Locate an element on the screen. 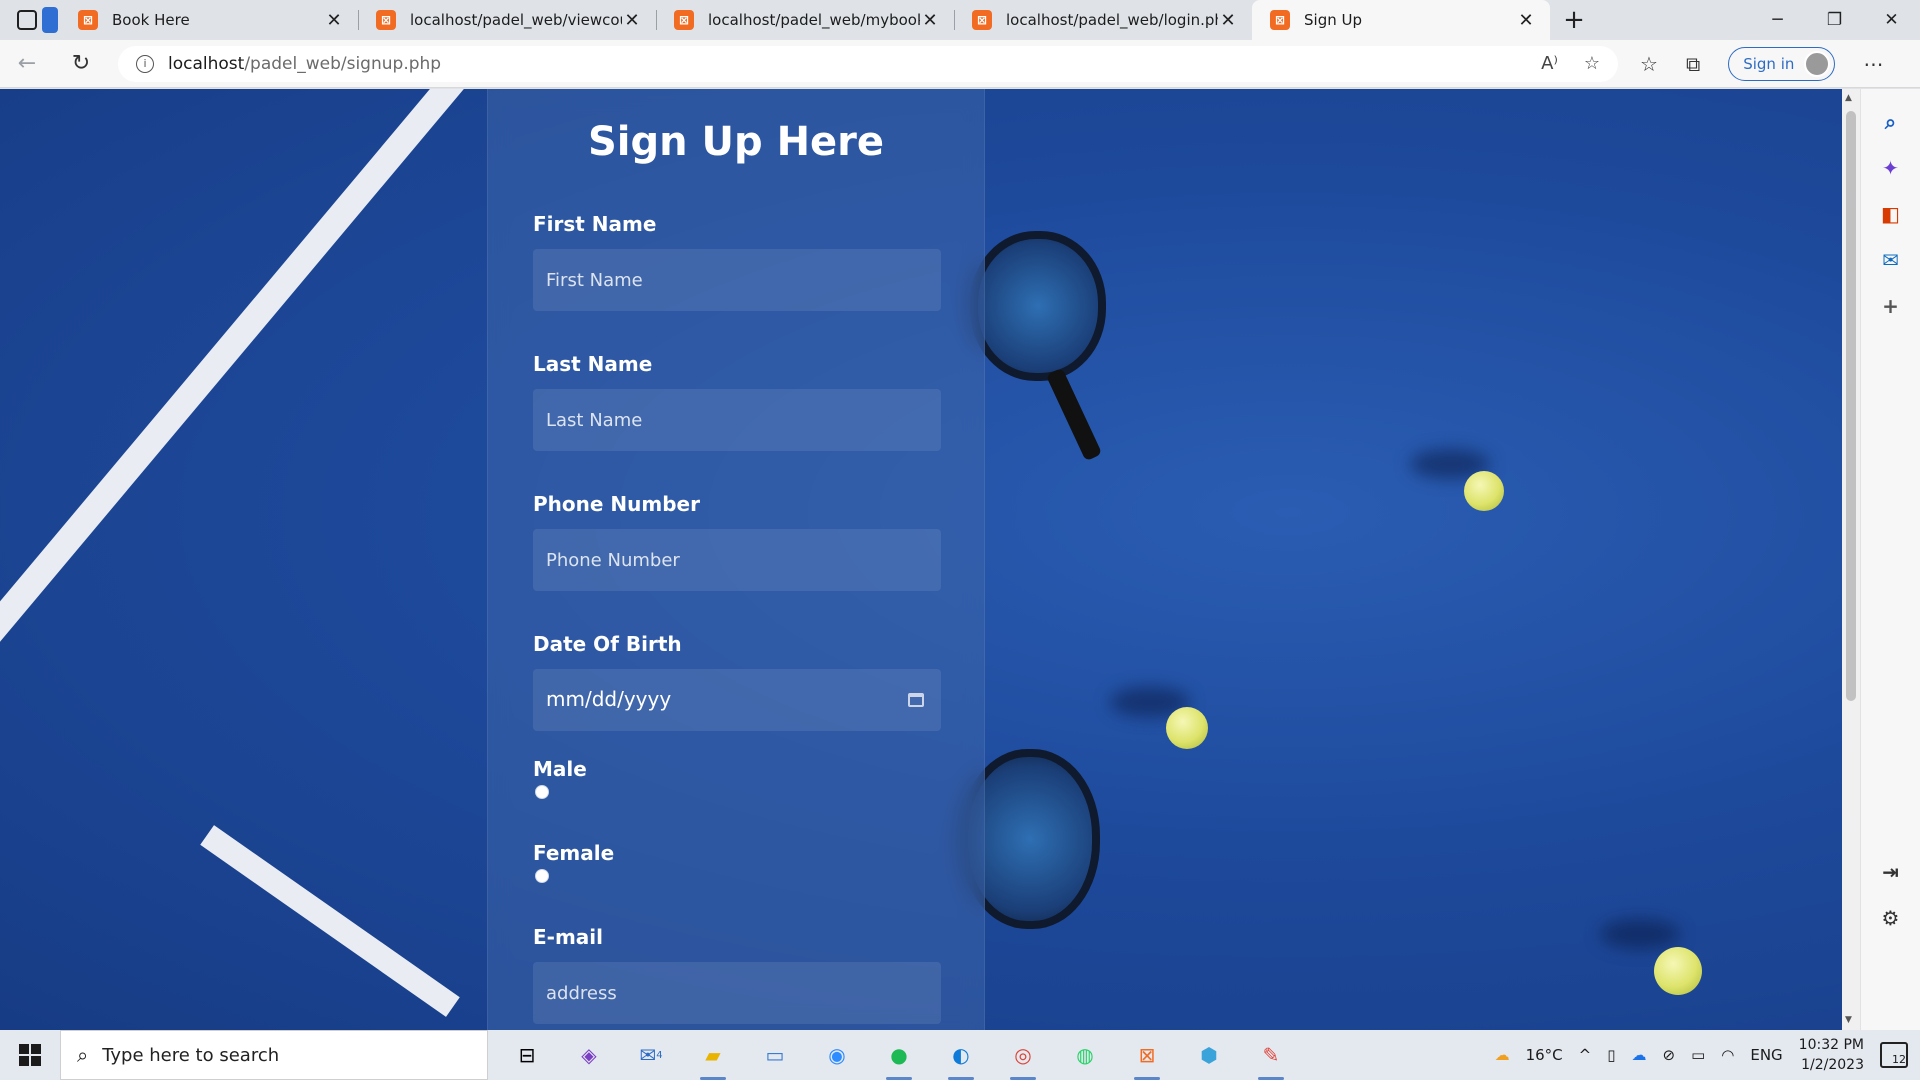  more-menu-icon: ⋯ is located at coordinates (1873, 64).